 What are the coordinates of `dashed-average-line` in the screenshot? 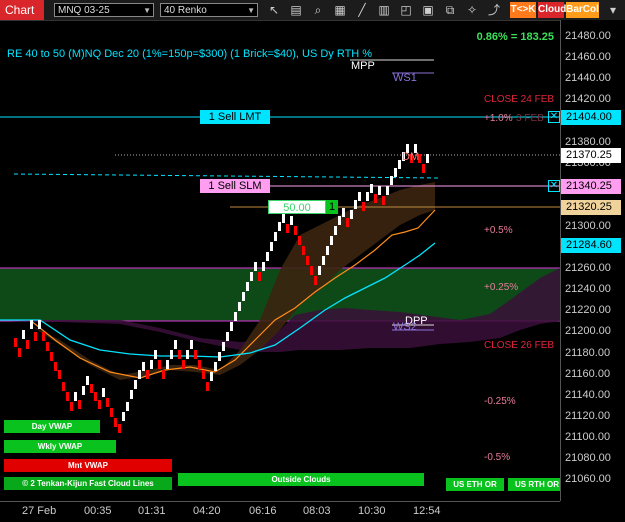 It's located at (227, 176).